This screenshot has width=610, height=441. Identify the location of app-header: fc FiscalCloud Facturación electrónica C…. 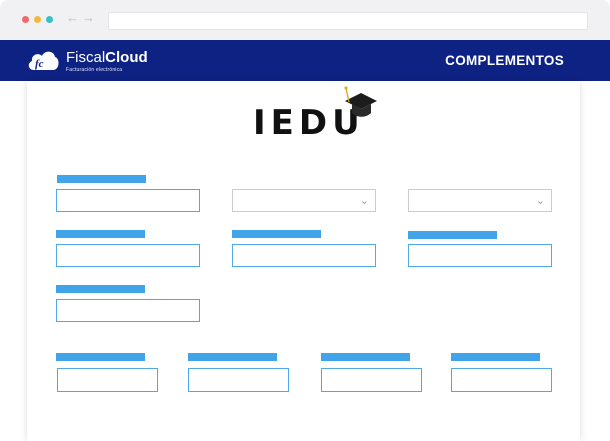
(305, 60).